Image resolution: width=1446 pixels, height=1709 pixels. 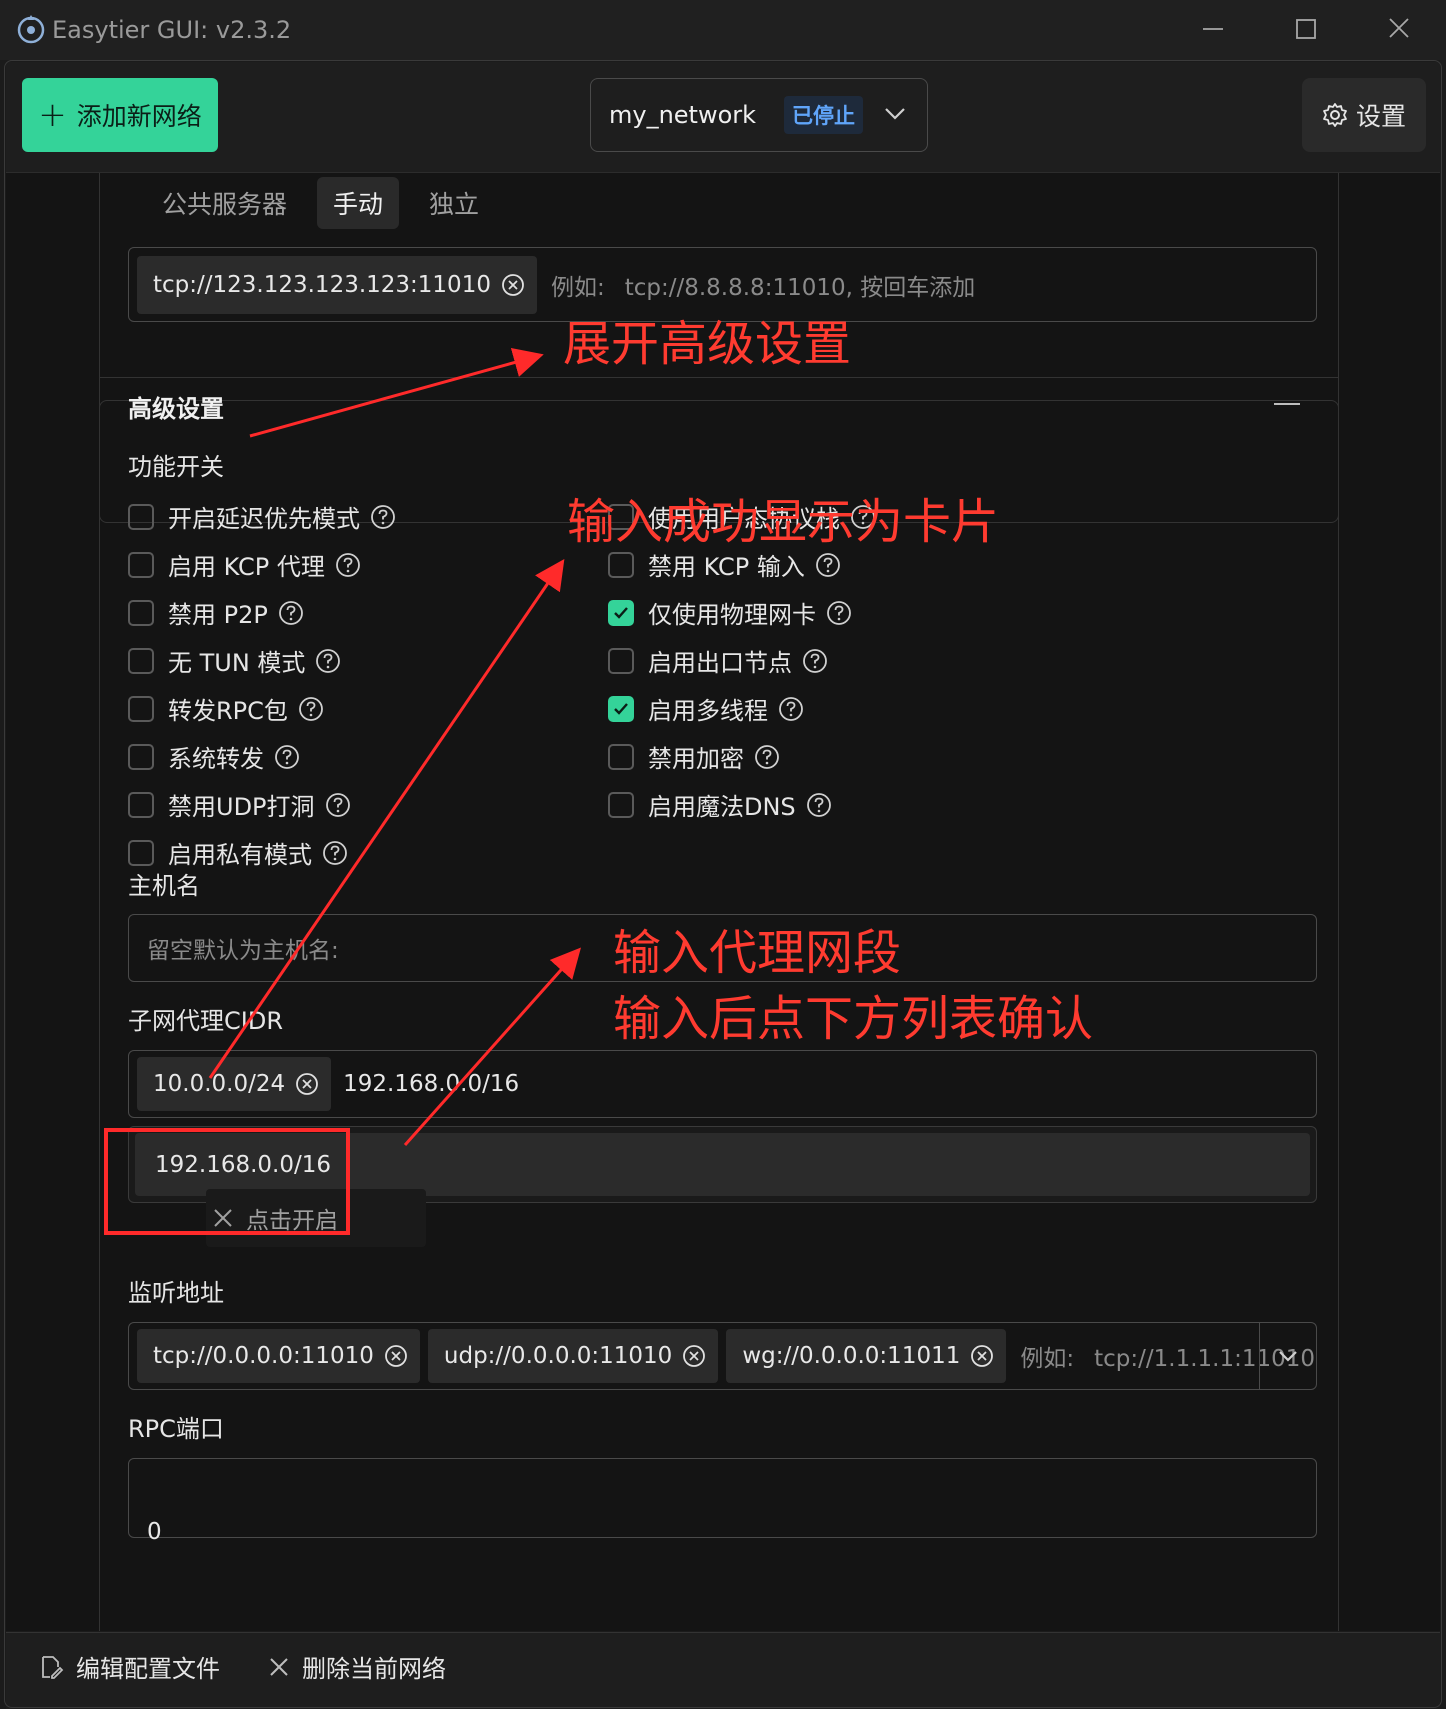 I want to click on annotation-arrows, so click(x=394, y=746).